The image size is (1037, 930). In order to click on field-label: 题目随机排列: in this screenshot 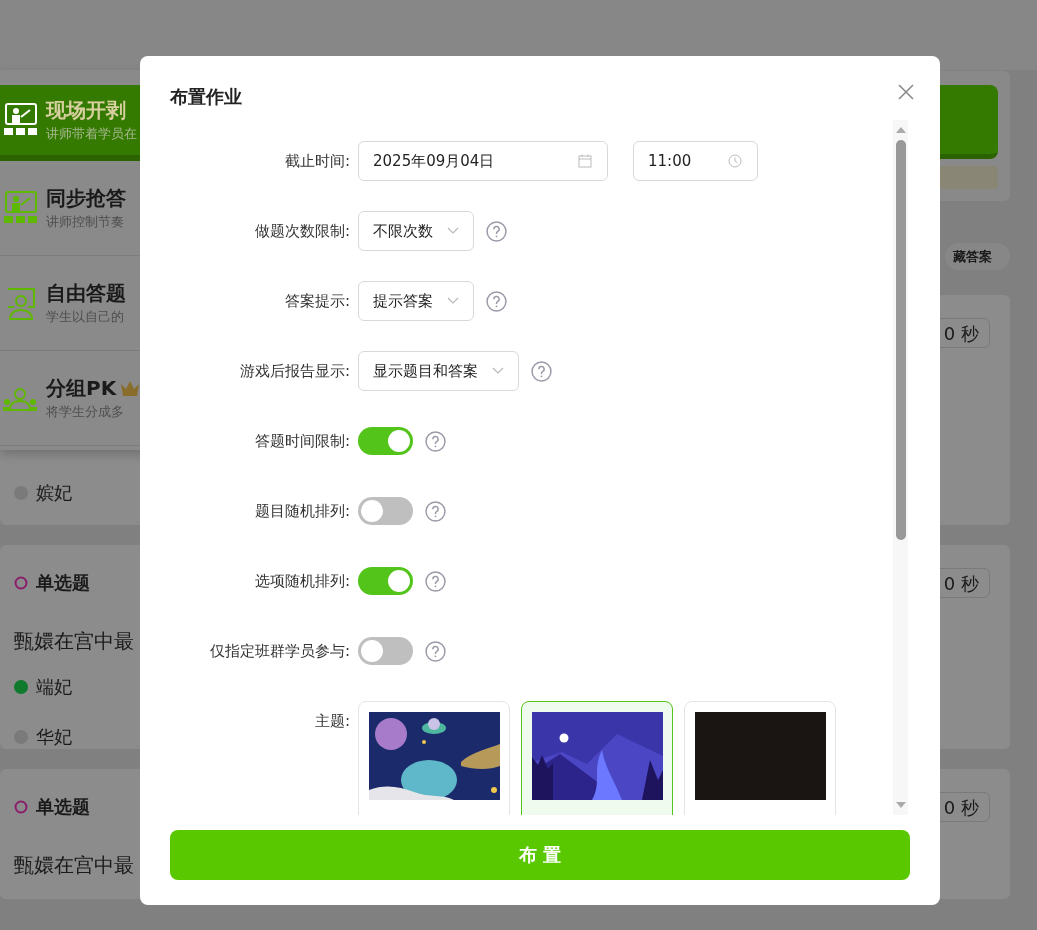, I will do `click(301, 511)`.